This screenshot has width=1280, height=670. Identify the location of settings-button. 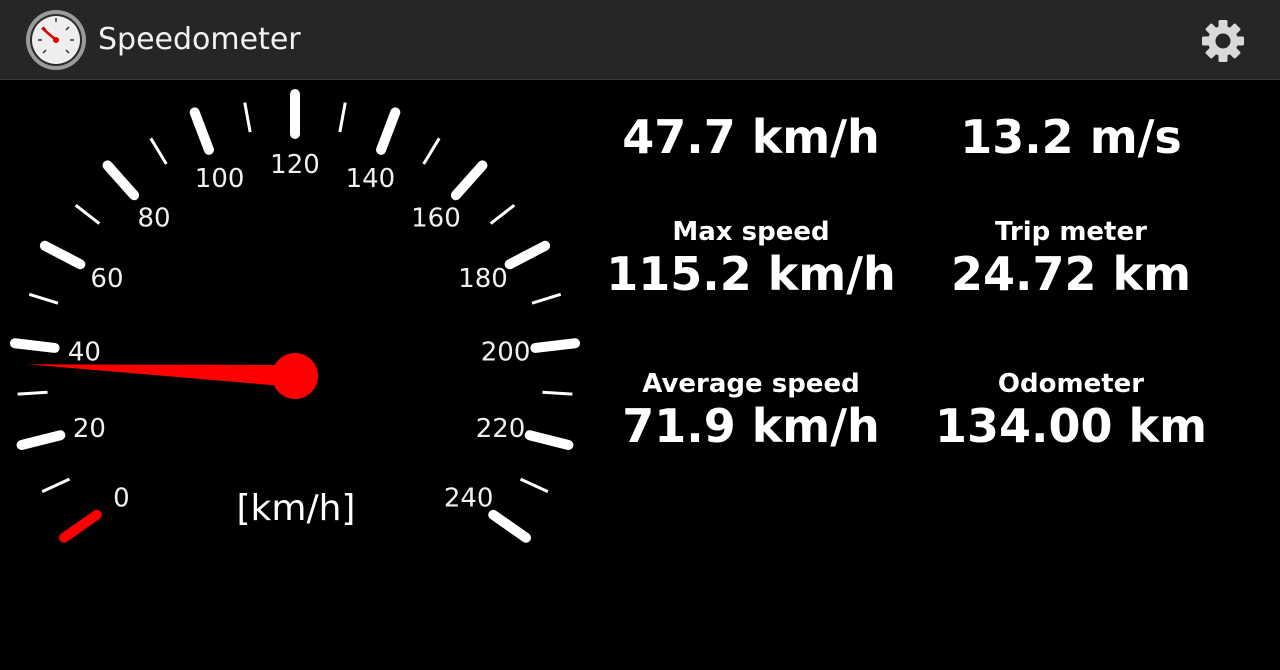
(1223, 41).